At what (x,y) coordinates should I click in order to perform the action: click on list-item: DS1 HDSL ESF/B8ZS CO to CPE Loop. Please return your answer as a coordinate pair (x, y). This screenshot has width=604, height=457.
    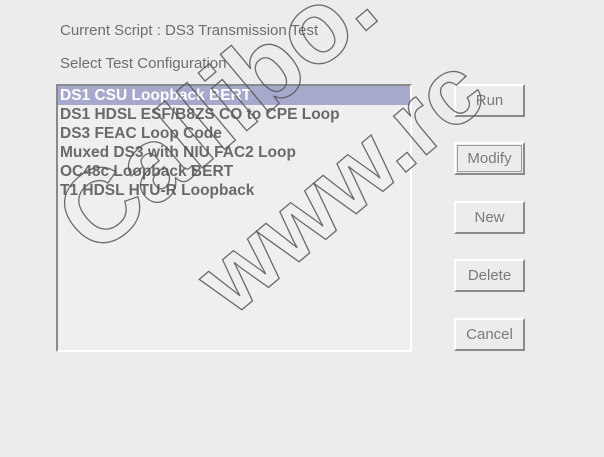
    Looking at the image, I should click on (234, 114).